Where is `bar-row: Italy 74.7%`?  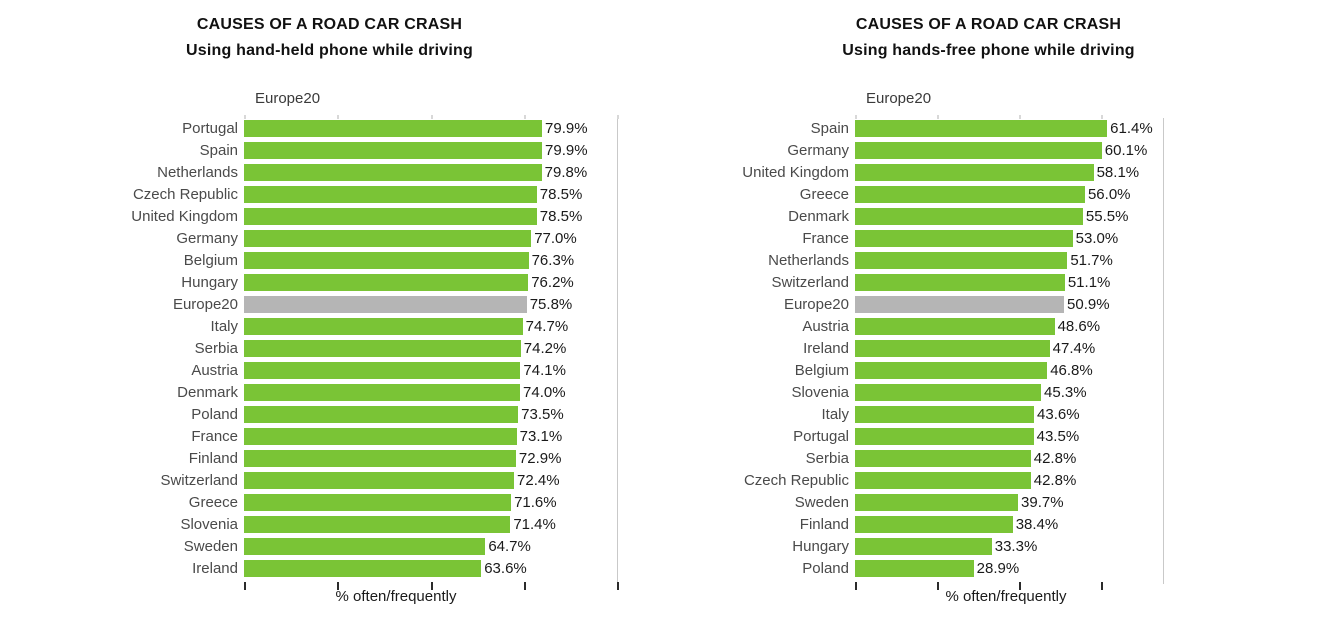
bar-row: Italy 74.7% is located at coordinates (308, 327).